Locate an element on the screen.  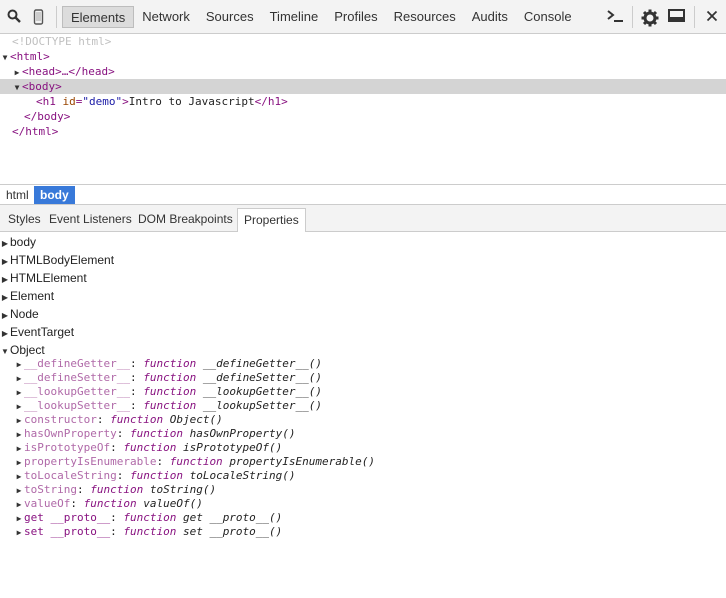
property-name: constructor is located at coordinates (60, 419).